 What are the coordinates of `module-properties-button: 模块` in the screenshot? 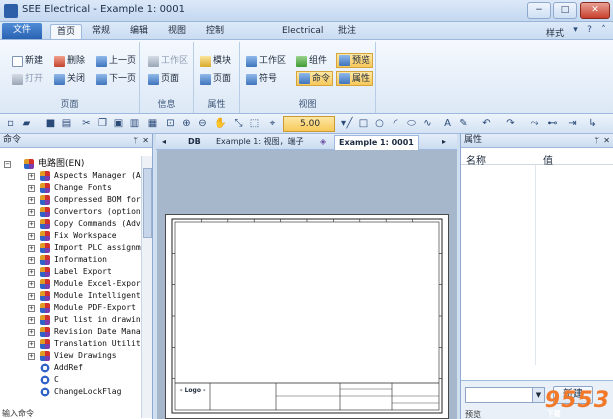 It's located at (215, 61).